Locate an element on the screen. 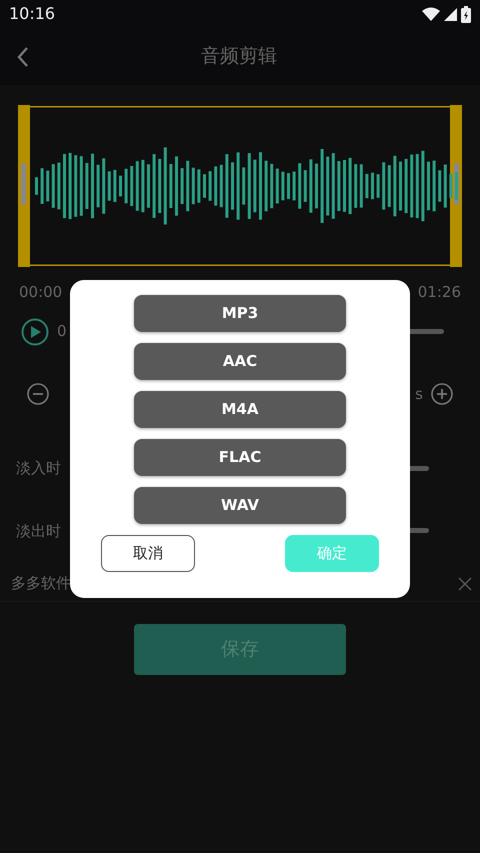 The width and height of the screenshot is (480, 853). format-button: MP3 is located at coordinates (240, 313).